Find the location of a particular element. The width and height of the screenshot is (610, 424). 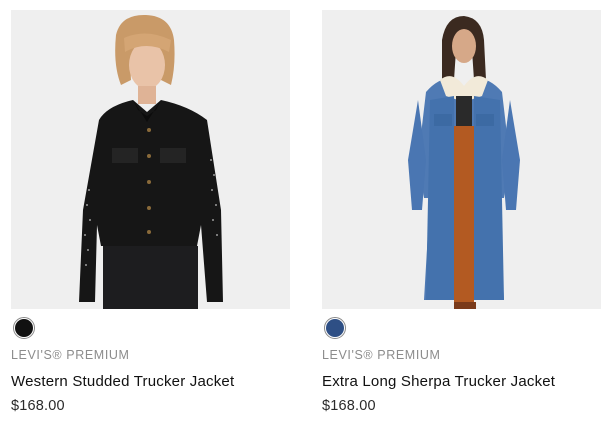

product-name-link: Extra Long Sherpa Trucker Jacket is located at coordinates (461, 381).